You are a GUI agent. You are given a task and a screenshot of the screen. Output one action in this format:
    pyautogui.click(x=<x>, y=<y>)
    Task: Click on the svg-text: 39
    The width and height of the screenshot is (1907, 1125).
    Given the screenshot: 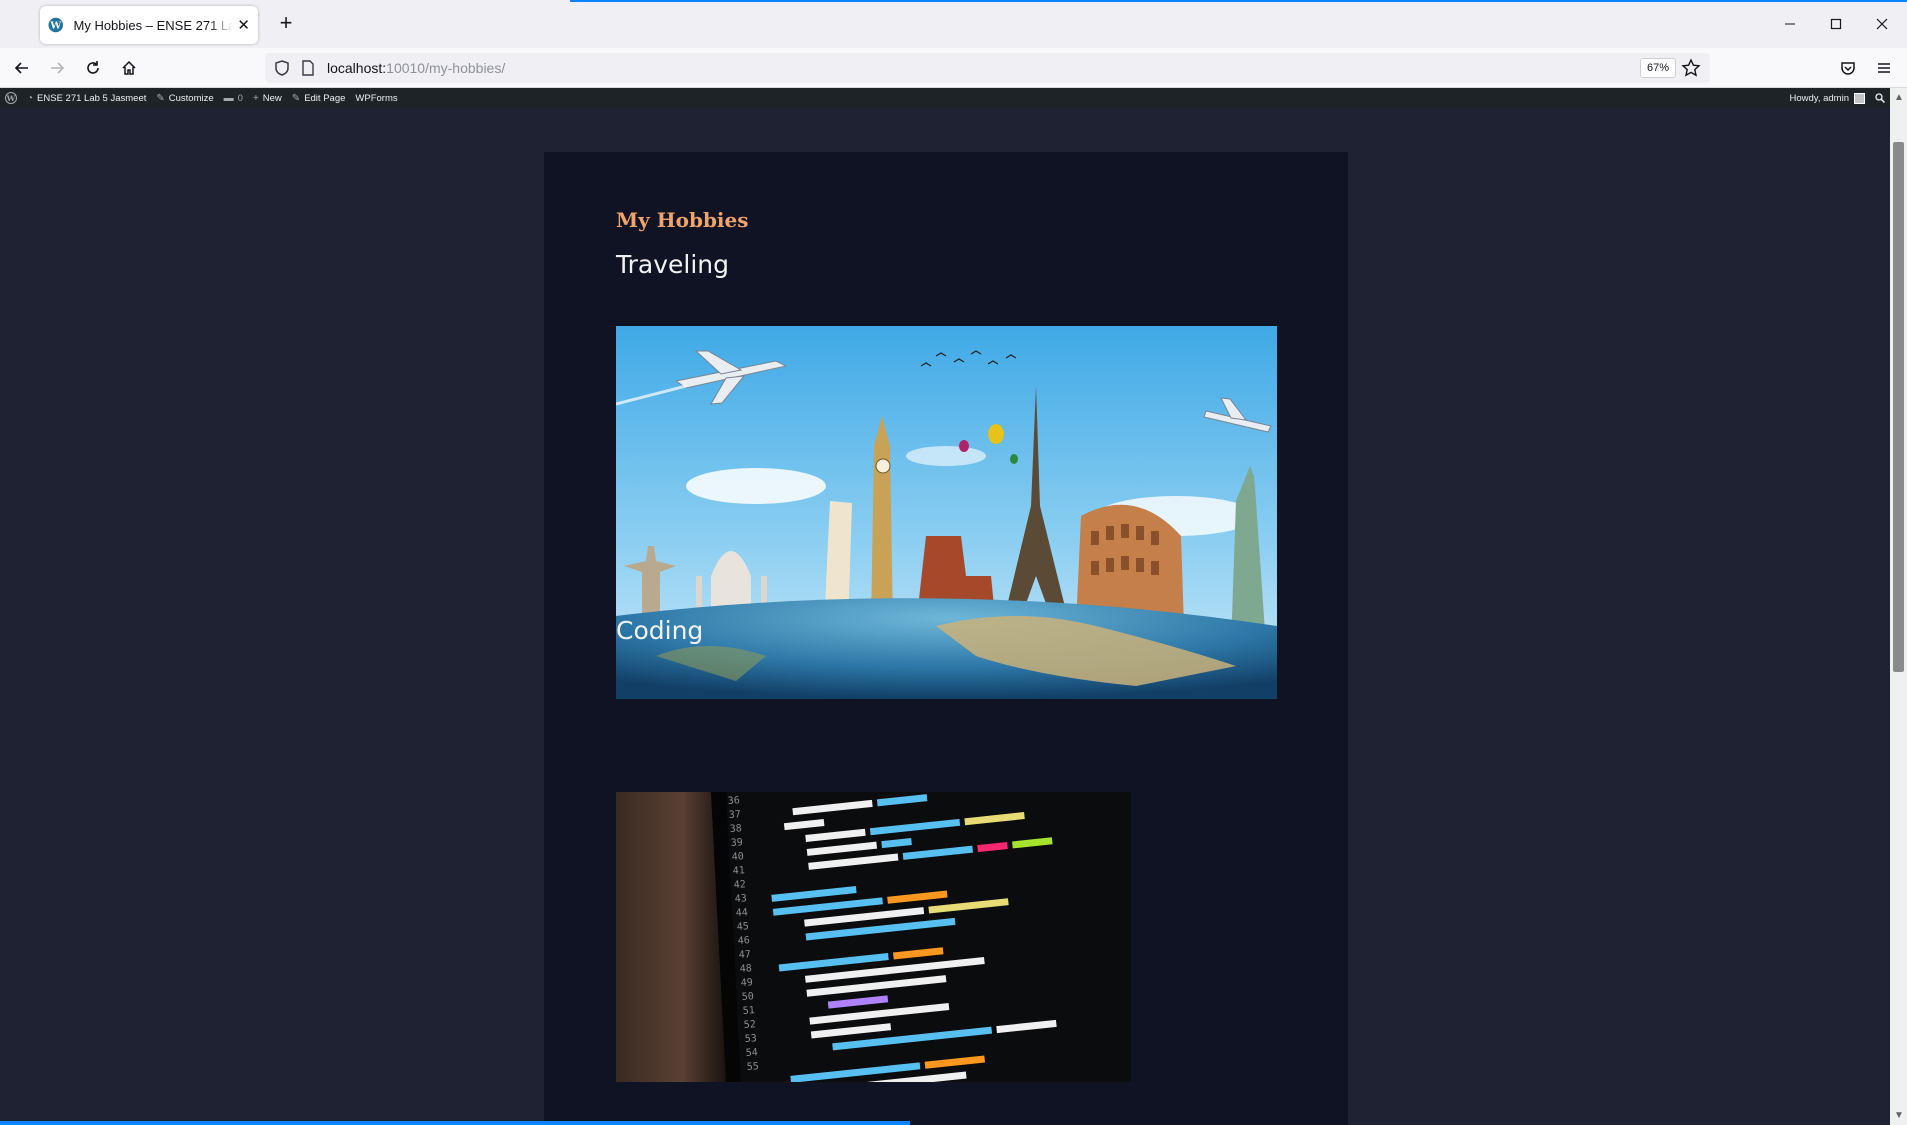 What is the action you would take?
    pyautogui.click(x=736, y=843)
    